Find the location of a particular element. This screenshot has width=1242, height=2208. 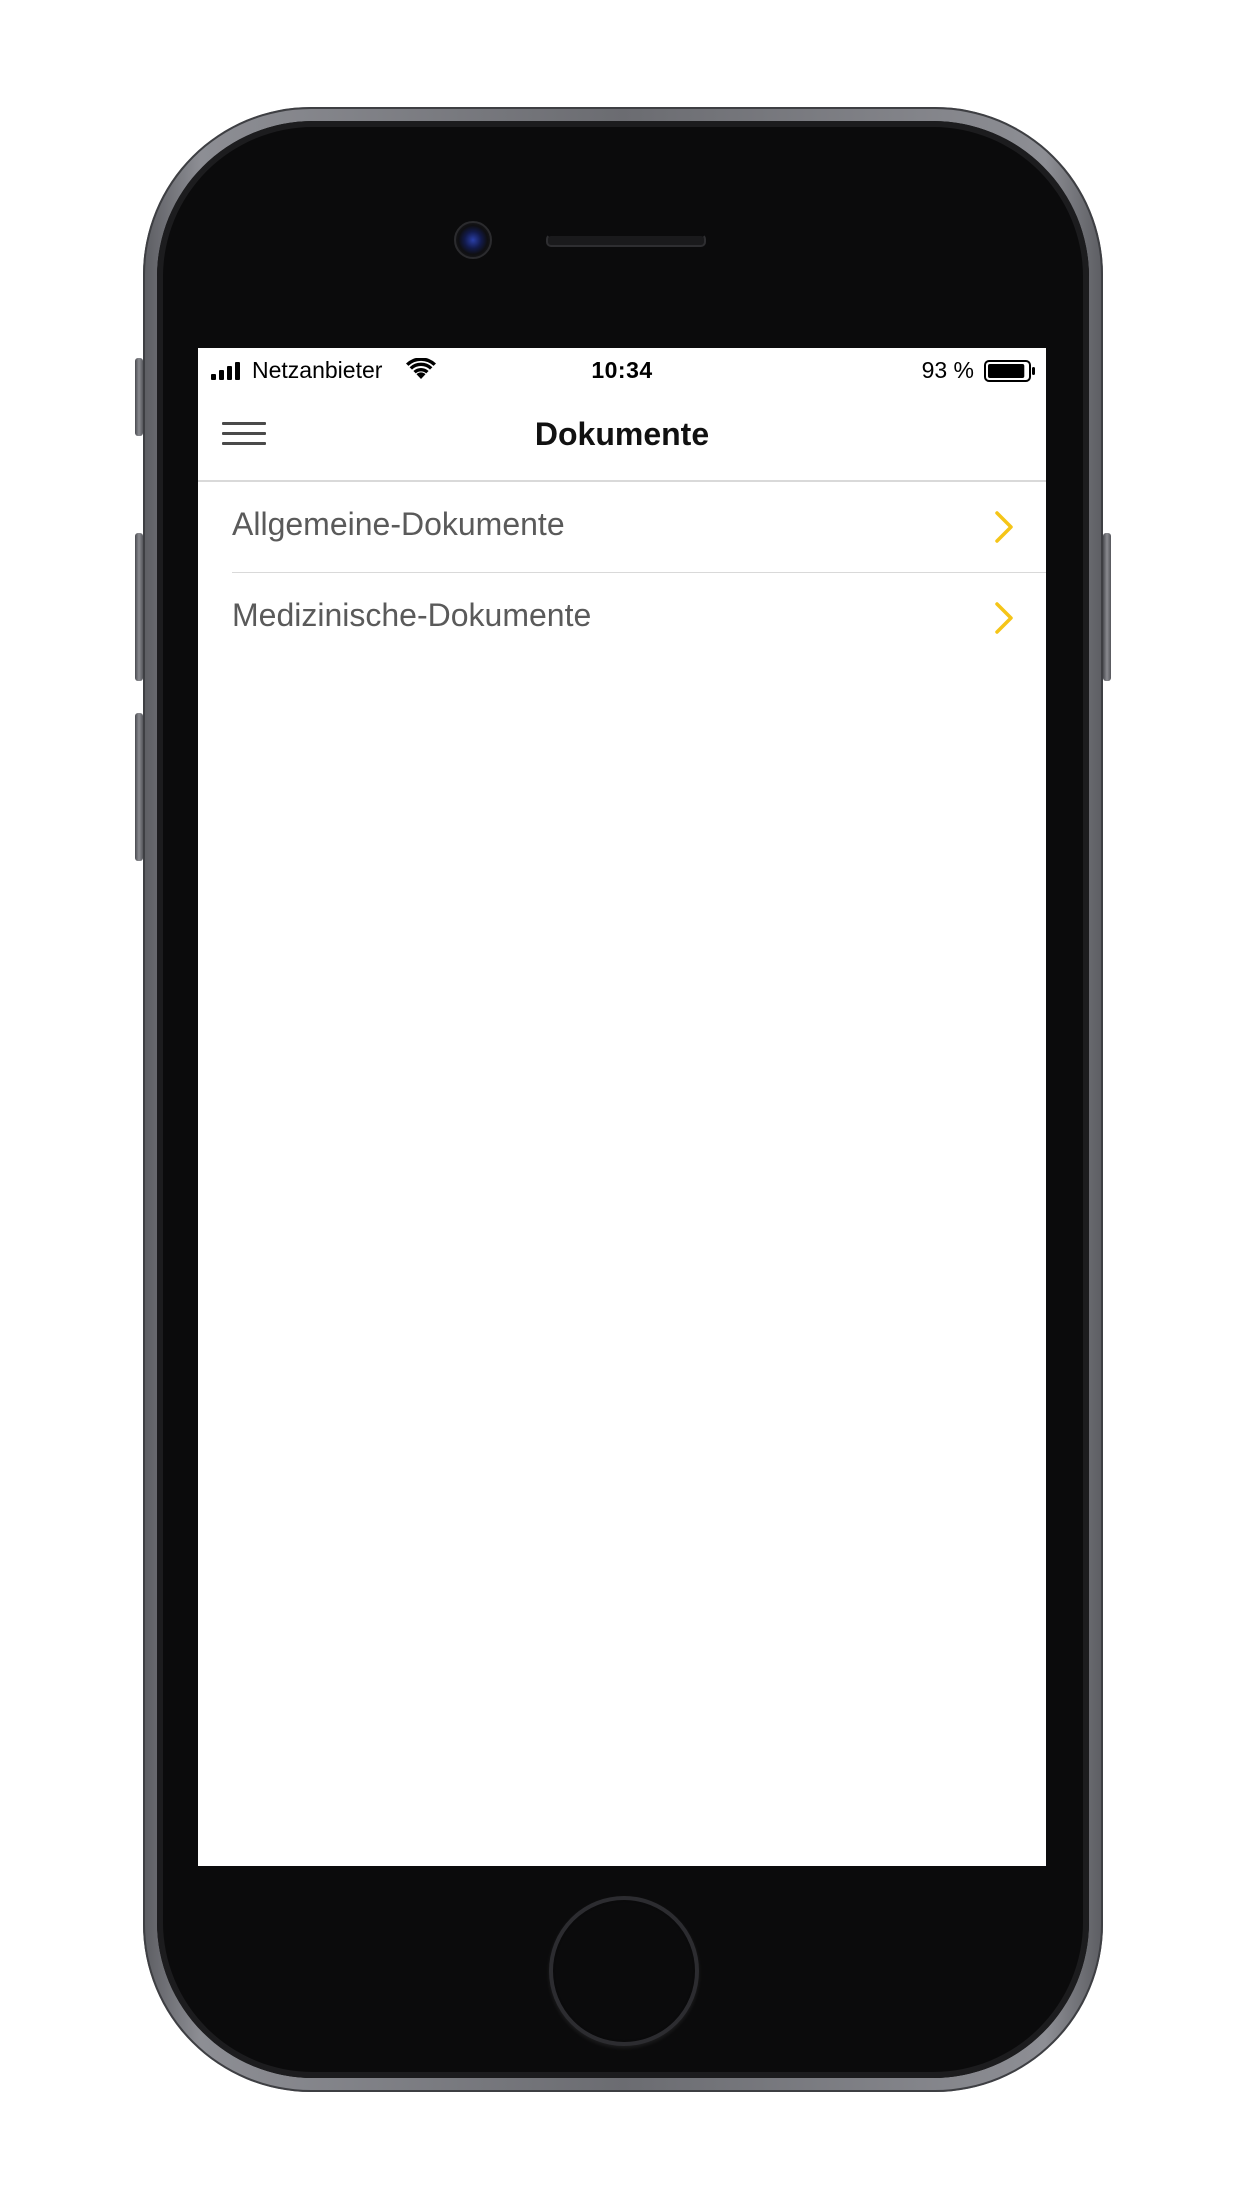

navigation-bar: Dokumente is located at coordinates (622, 436).